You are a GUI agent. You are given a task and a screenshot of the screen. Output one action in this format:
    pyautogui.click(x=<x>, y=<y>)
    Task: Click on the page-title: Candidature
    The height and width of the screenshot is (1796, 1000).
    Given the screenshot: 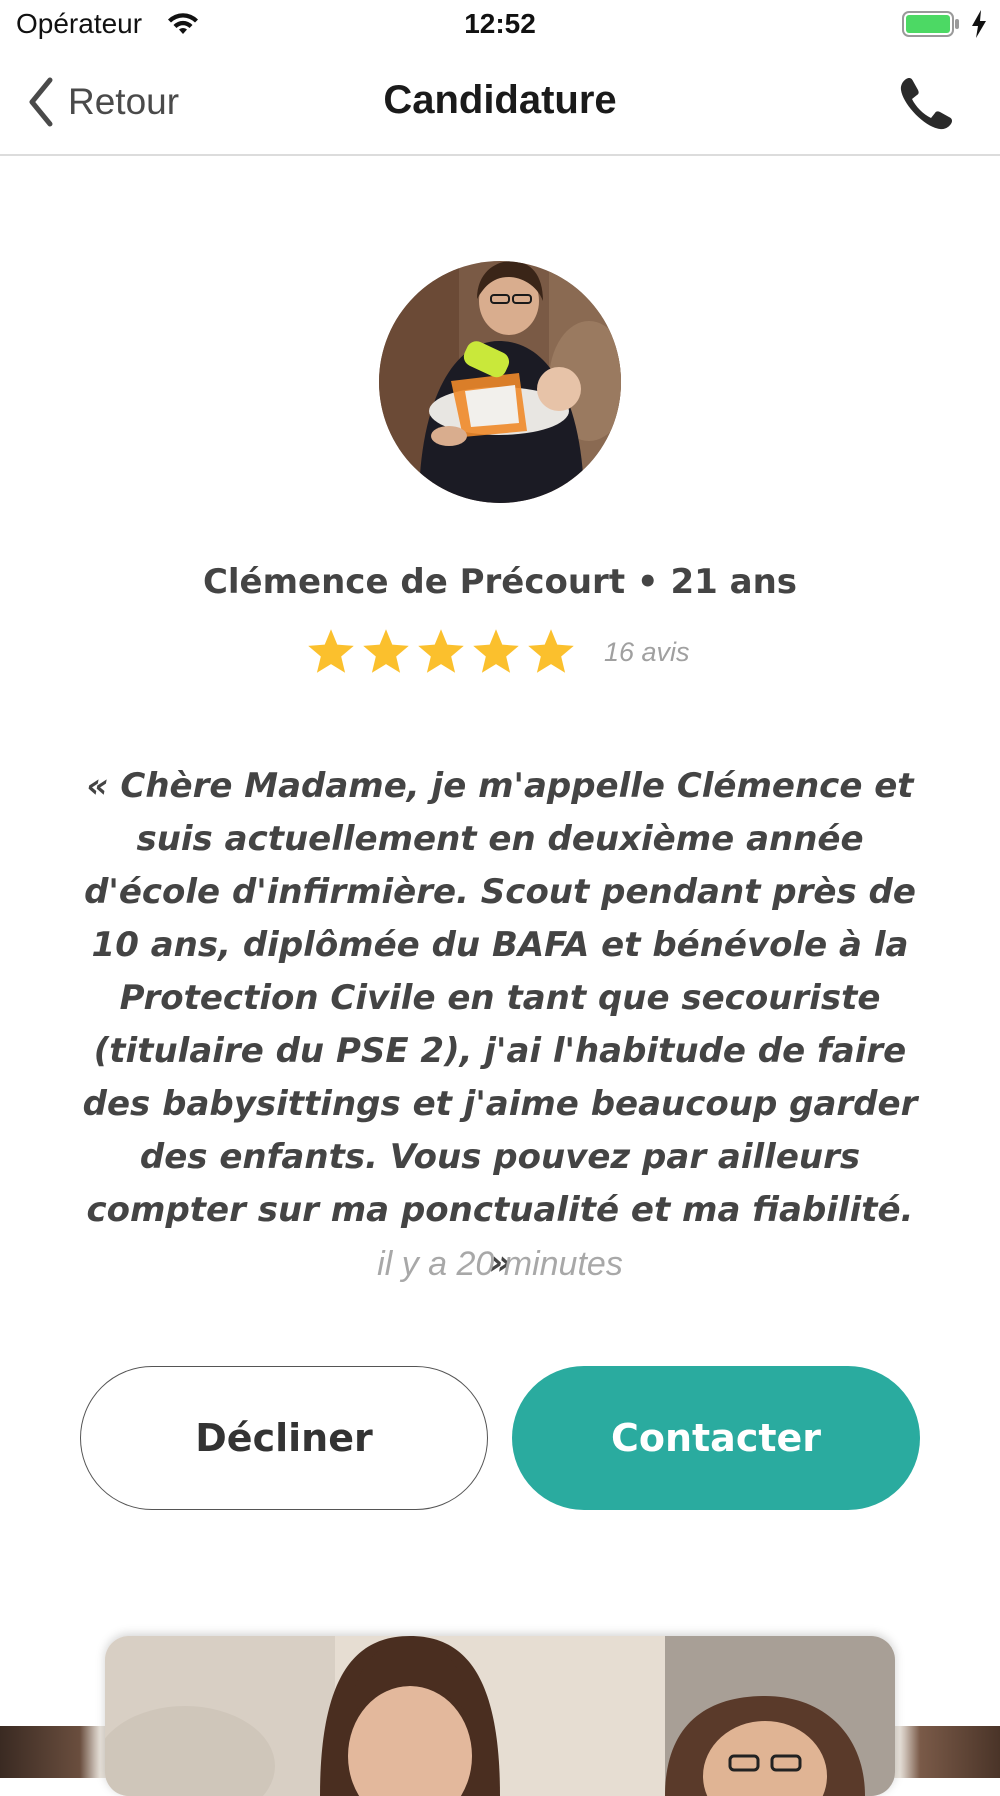 What is the action you would take?
    pyautogui.click(x=500, y=100)
    